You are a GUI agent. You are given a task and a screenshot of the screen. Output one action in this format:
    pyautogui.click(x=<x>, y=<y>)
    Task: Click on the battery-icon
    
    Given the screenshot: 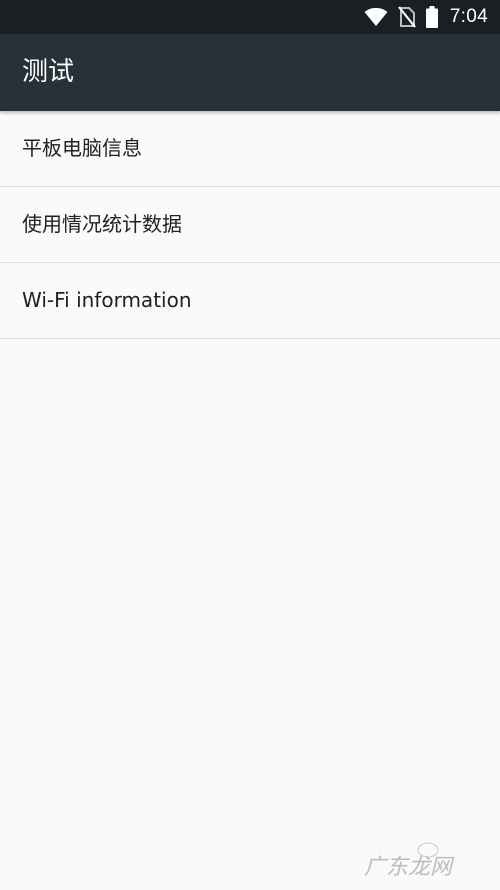 What is the action you would take?
    pyautogui.click(x=431, y=17)
    